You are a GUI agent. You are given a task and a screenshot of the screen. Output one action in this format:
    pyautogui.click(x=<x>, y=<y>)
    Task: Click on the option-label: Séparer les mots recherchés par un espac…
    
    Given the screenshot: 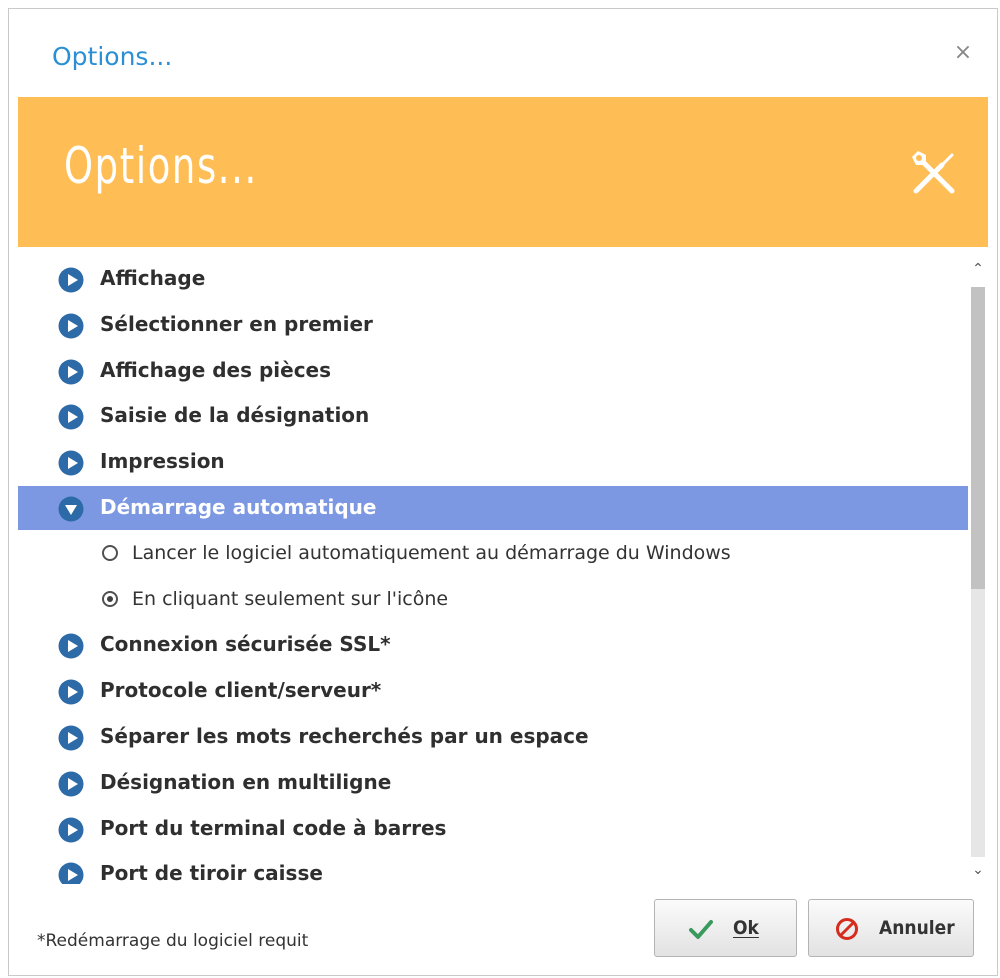 What is the action you would take?
    pyautogui.click(x=344, y=736)
    